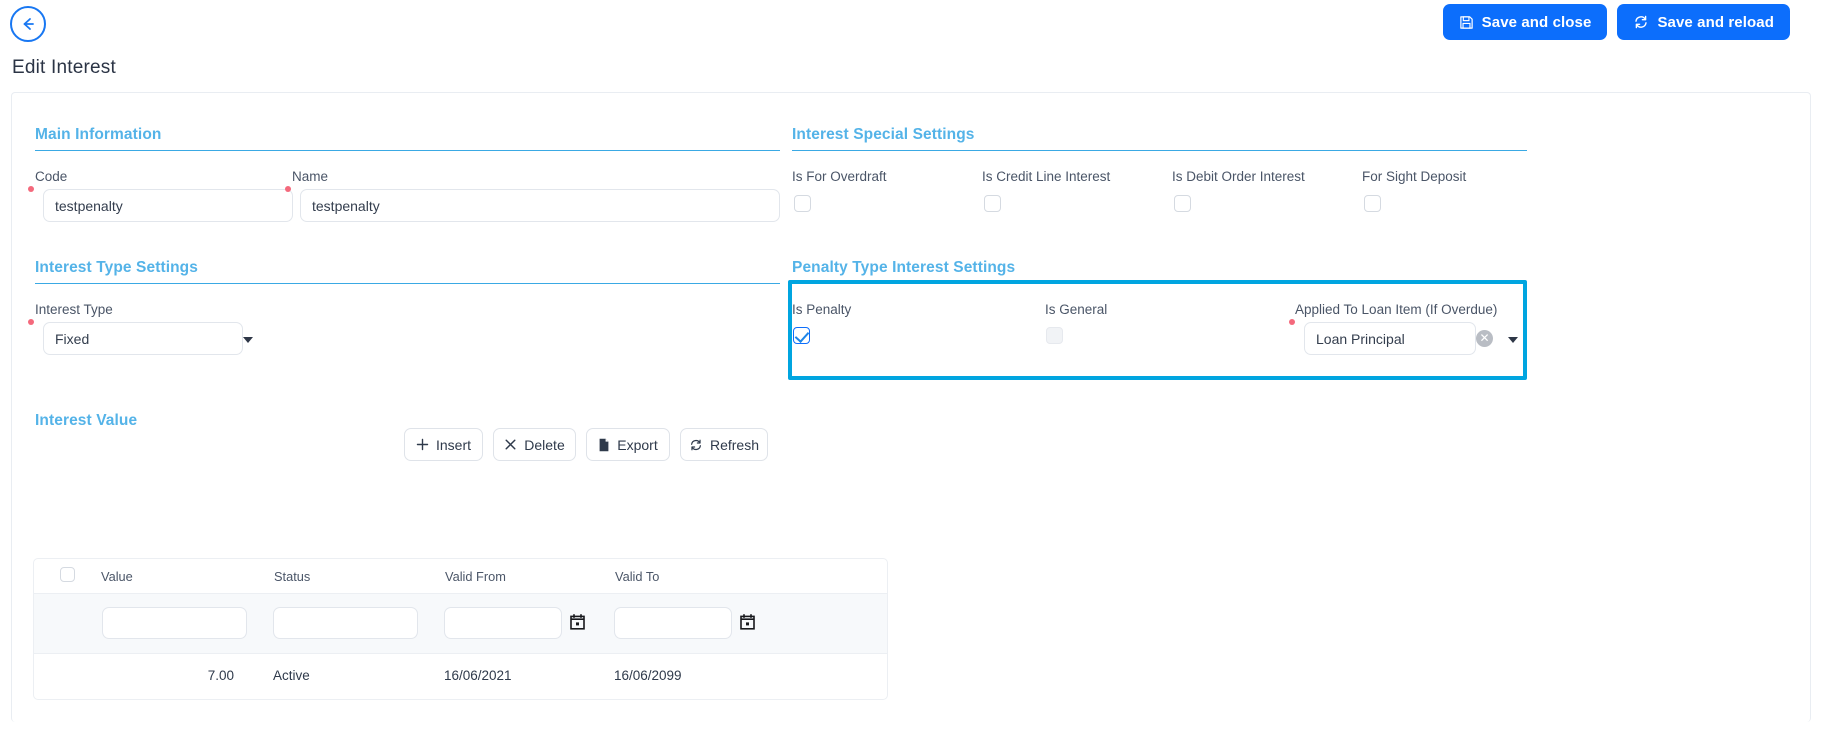  Describe the element at coordinates (1414, 176) in the screenshot. I see `label-for-sight-deposit: For Sight Deposit` at that location.